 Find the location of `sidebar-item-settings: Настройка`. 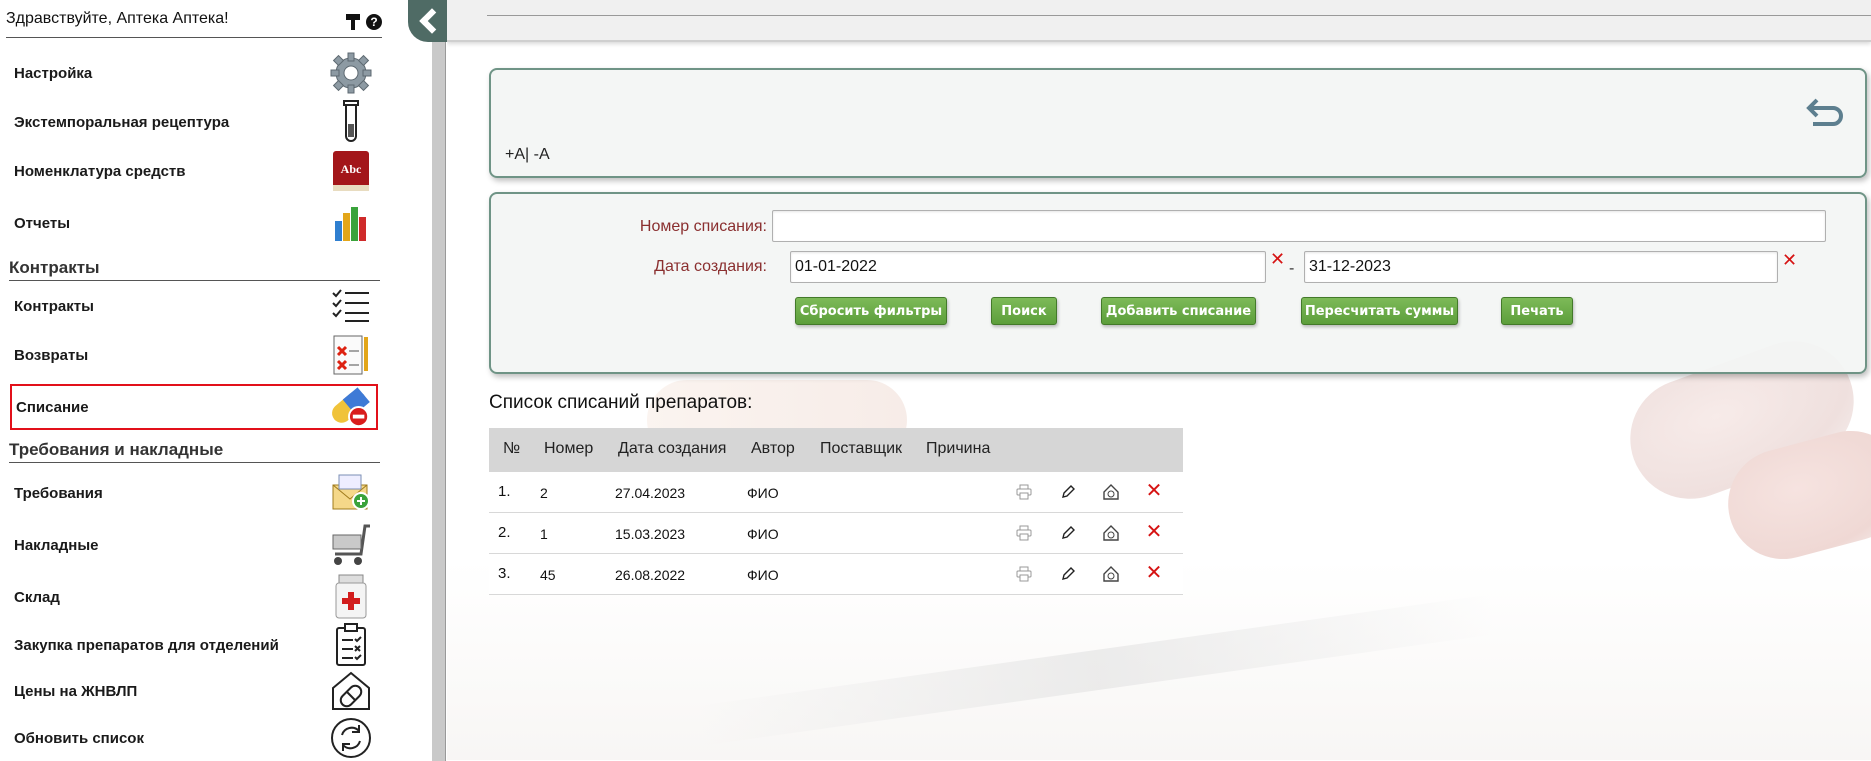

sidebar-item-settings: Настройка is located at coordinates (194, 73).